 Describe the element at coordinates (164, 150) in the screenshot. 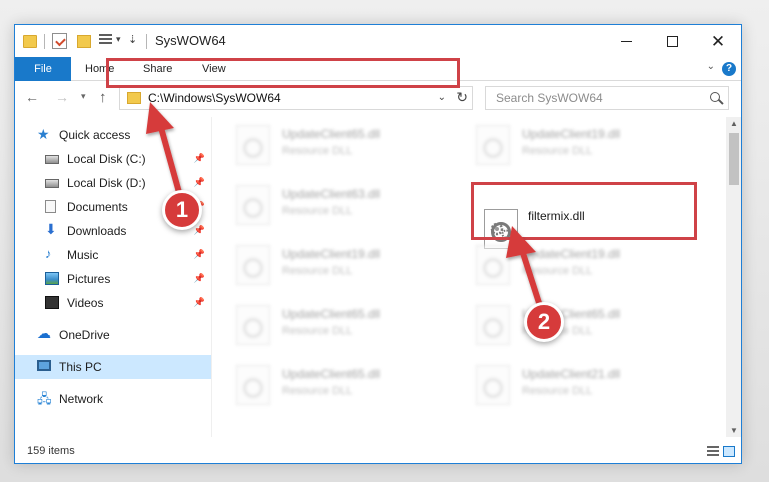

I see `arrow-to-address-bar` at that location.